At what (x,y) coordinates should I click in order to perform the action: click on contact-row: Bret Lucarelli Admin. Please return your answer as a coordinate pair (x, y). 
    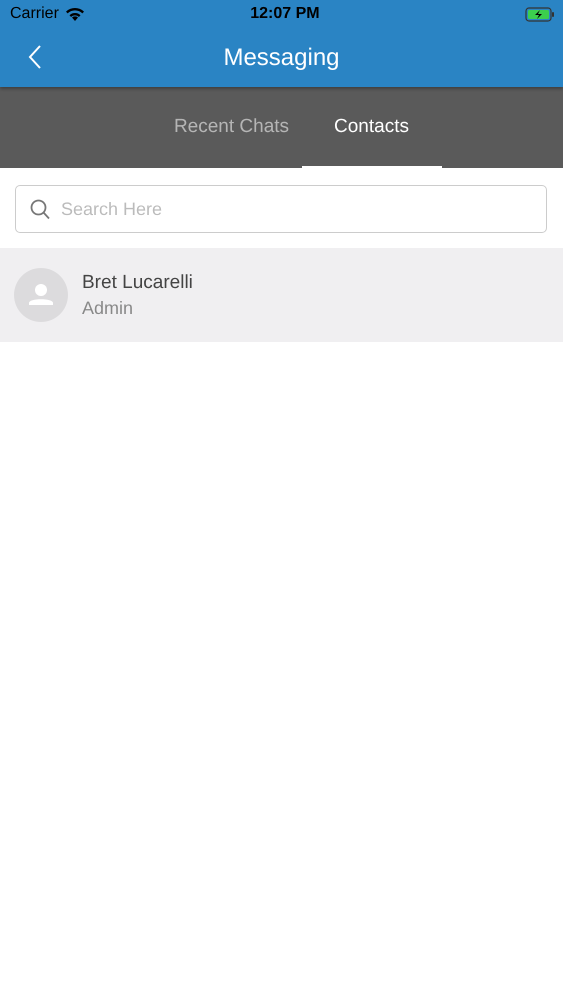
    Looking at the image, I should click on (281, 295).